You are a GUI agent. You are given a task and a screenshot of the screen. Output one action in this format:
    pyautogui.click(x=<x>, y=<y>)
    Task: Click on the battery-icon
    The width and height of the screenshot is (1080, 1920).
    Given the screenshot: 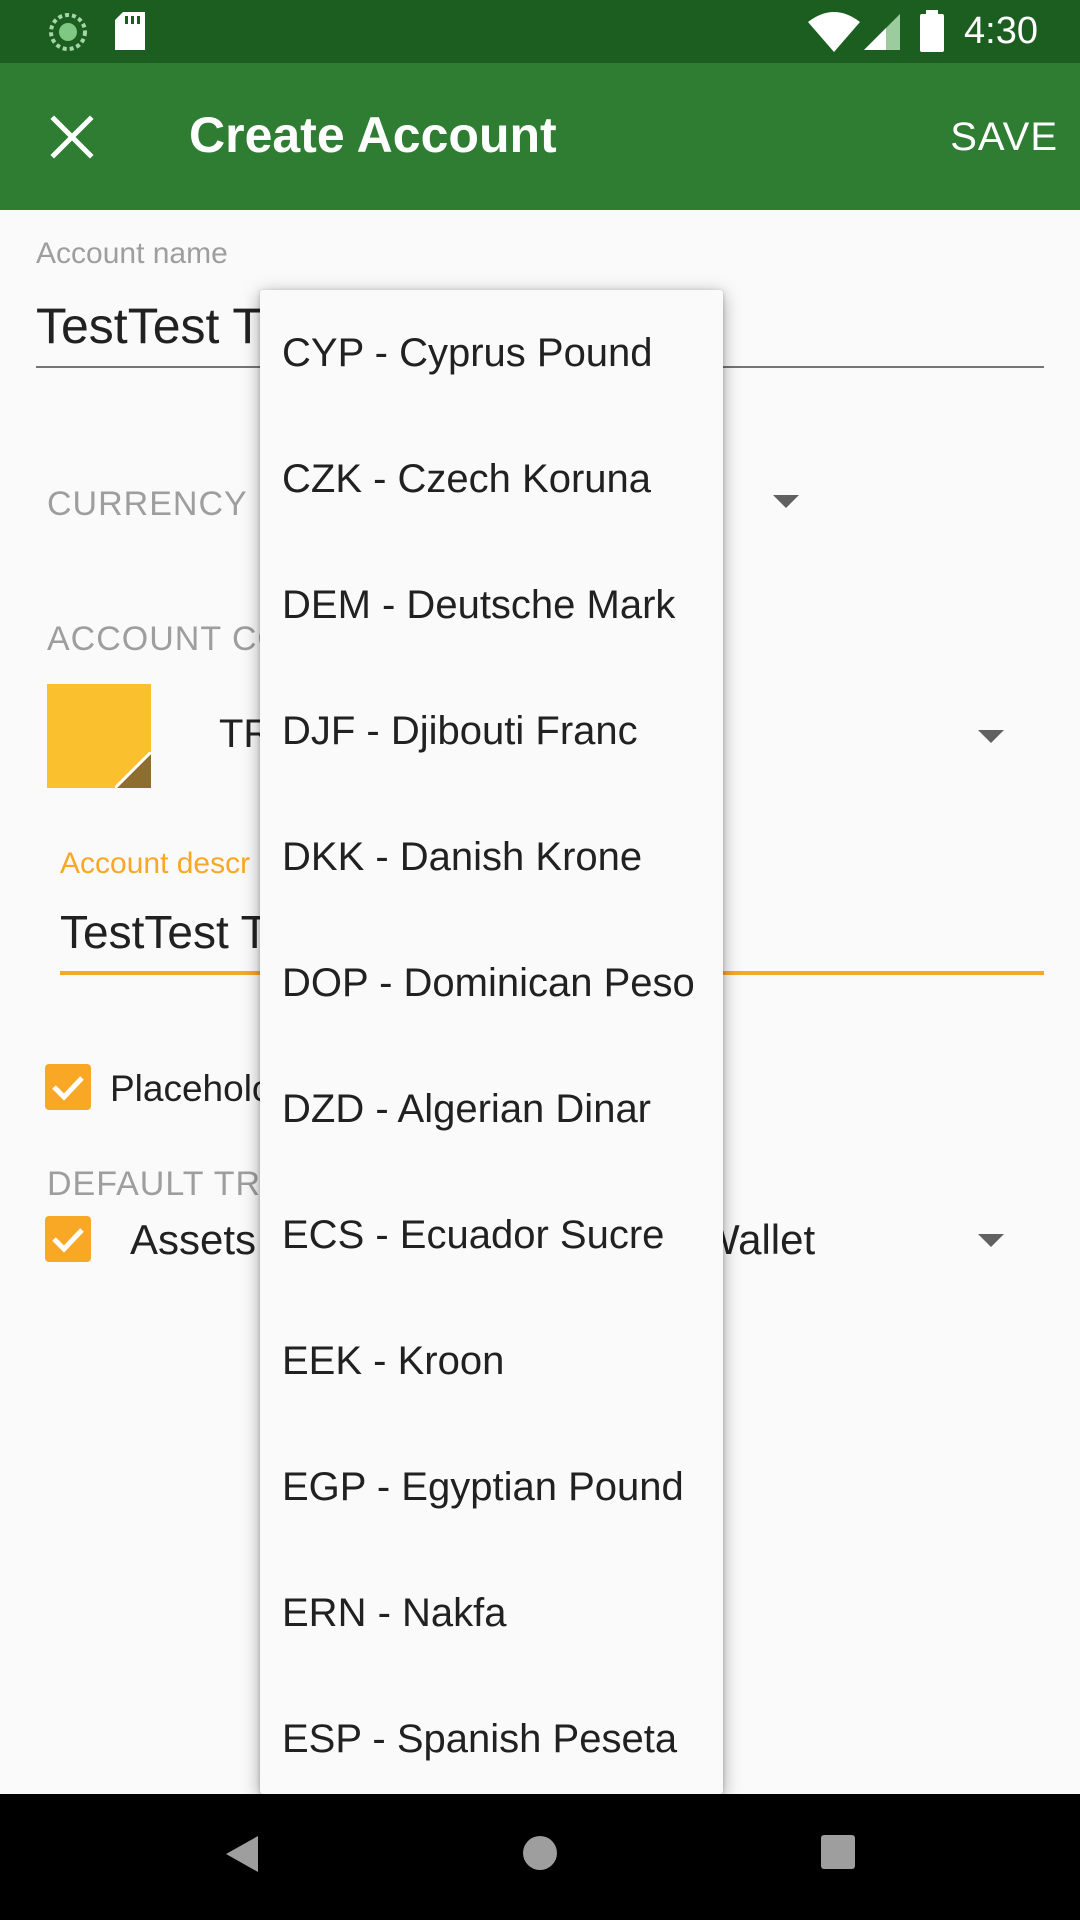 What is the action you would take?
    pyautogui.click(x=932, y=31)
    